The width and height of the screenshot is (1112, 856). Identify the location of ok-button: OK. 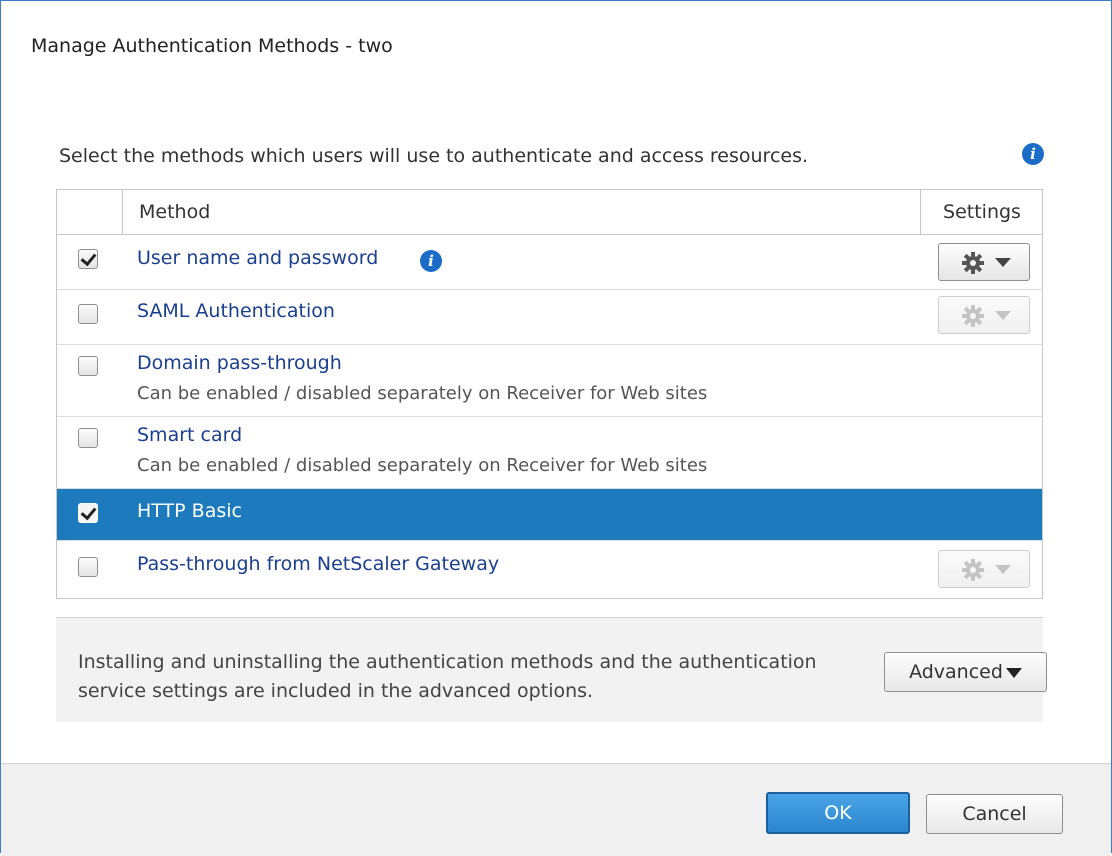
(838, 813).